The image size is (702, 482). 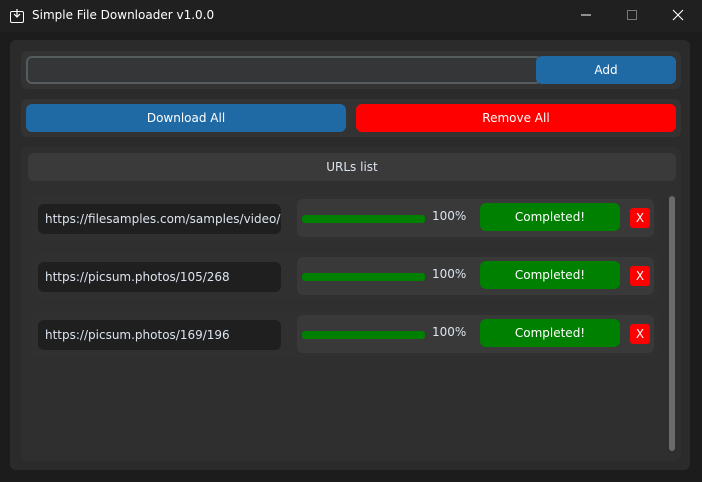 I want to click on close-window-button, so click(x=679, y=16).